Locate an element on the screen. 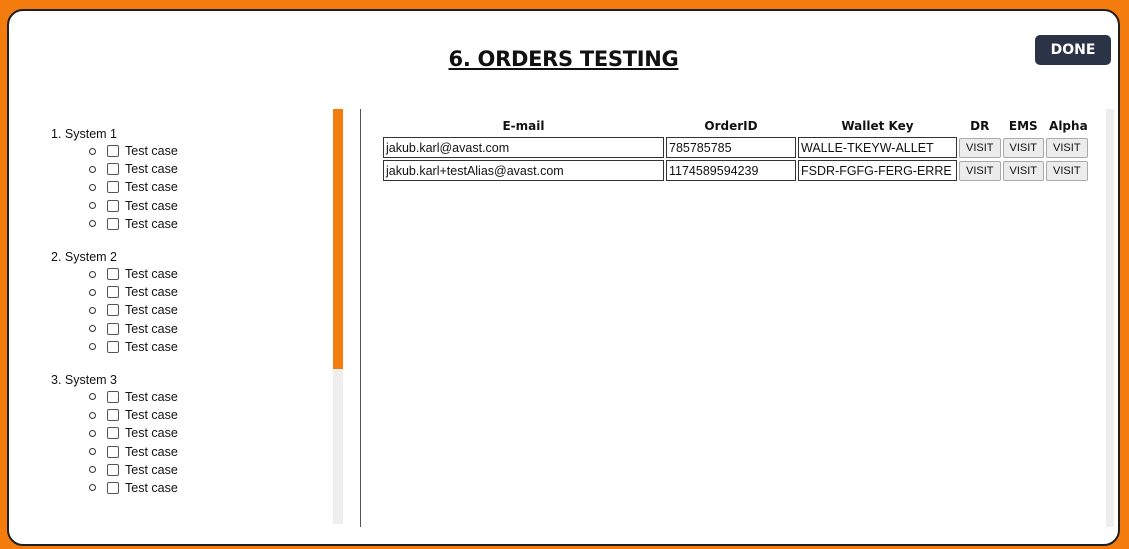 The image size is (1129, 549). wallet-key-cell: FSDR-FGFG-FERG-ERRE is located at coordinates (877, 170).